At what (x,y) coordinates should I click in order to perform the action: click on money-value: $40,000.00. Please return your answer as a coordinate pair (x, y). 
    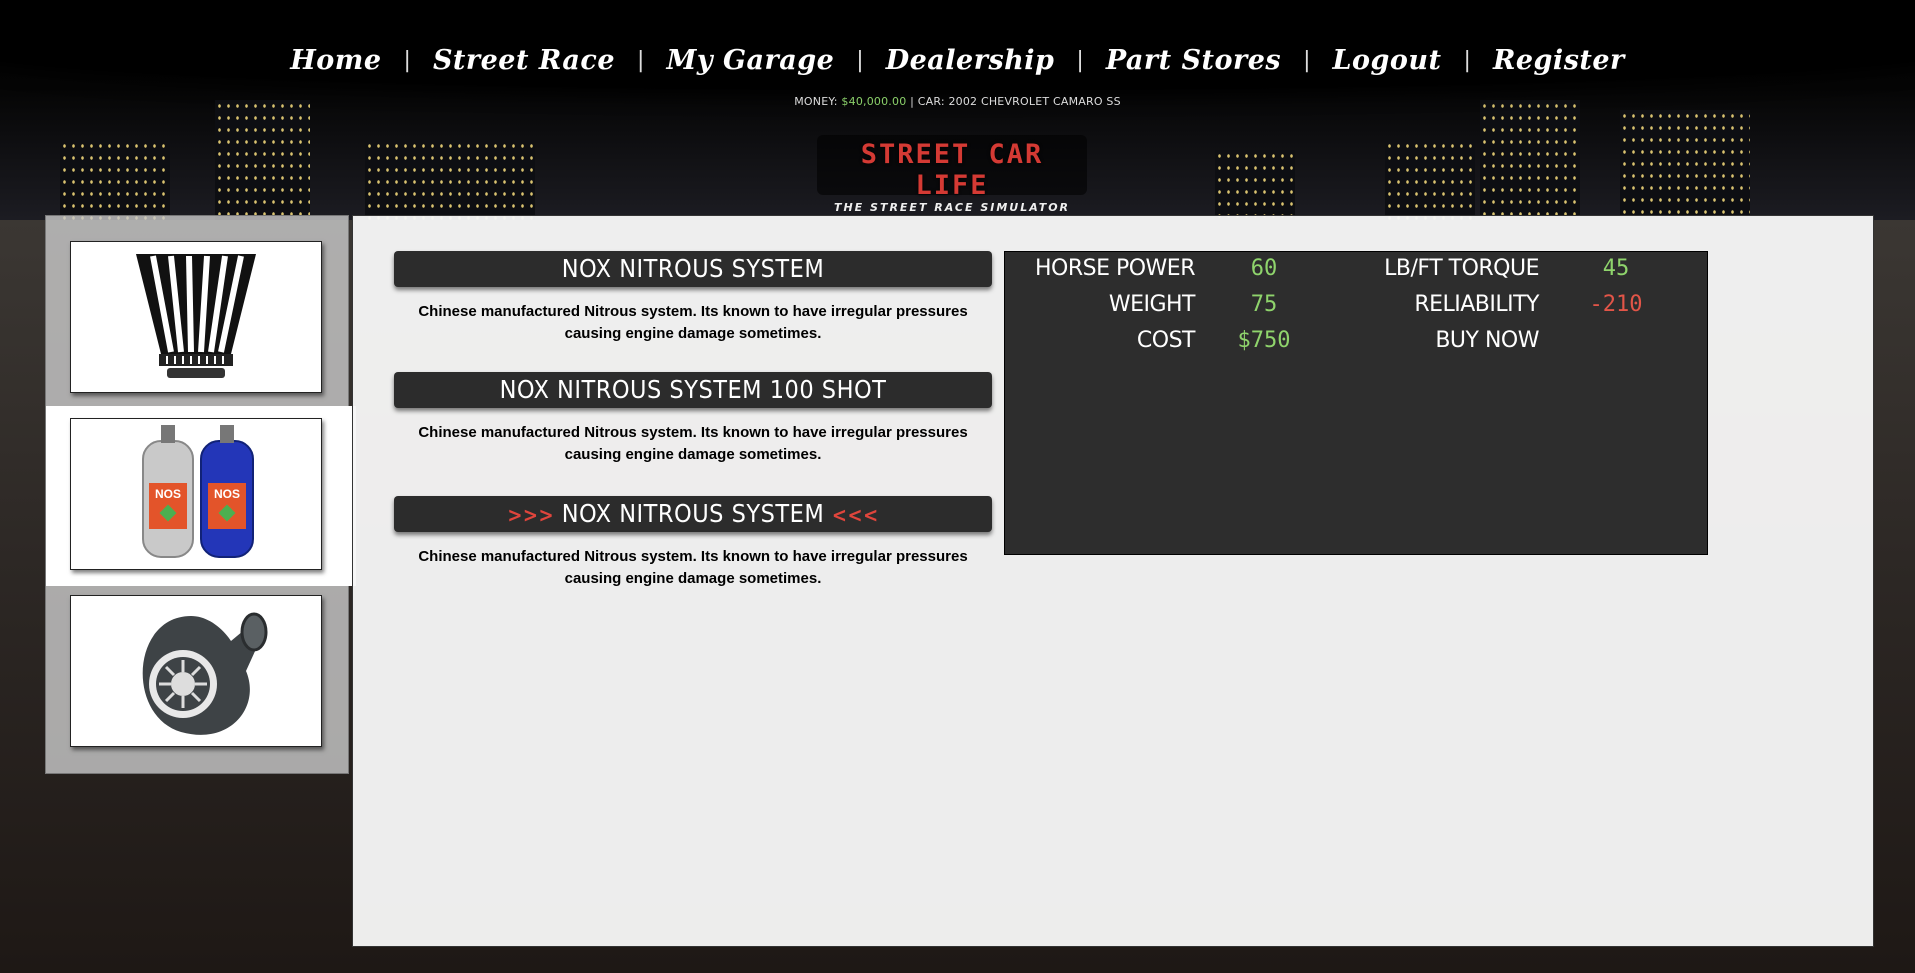
    Looking at the image, I should click on (874, 101).